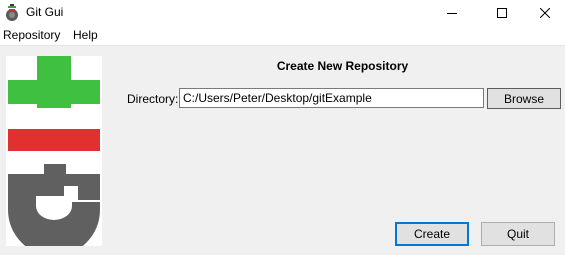 The image size is (565, 255). What do you see at coordinates (153, 99) in the screenshot?
I see `directory-label: Directory:` at bounding box center [153, 99].